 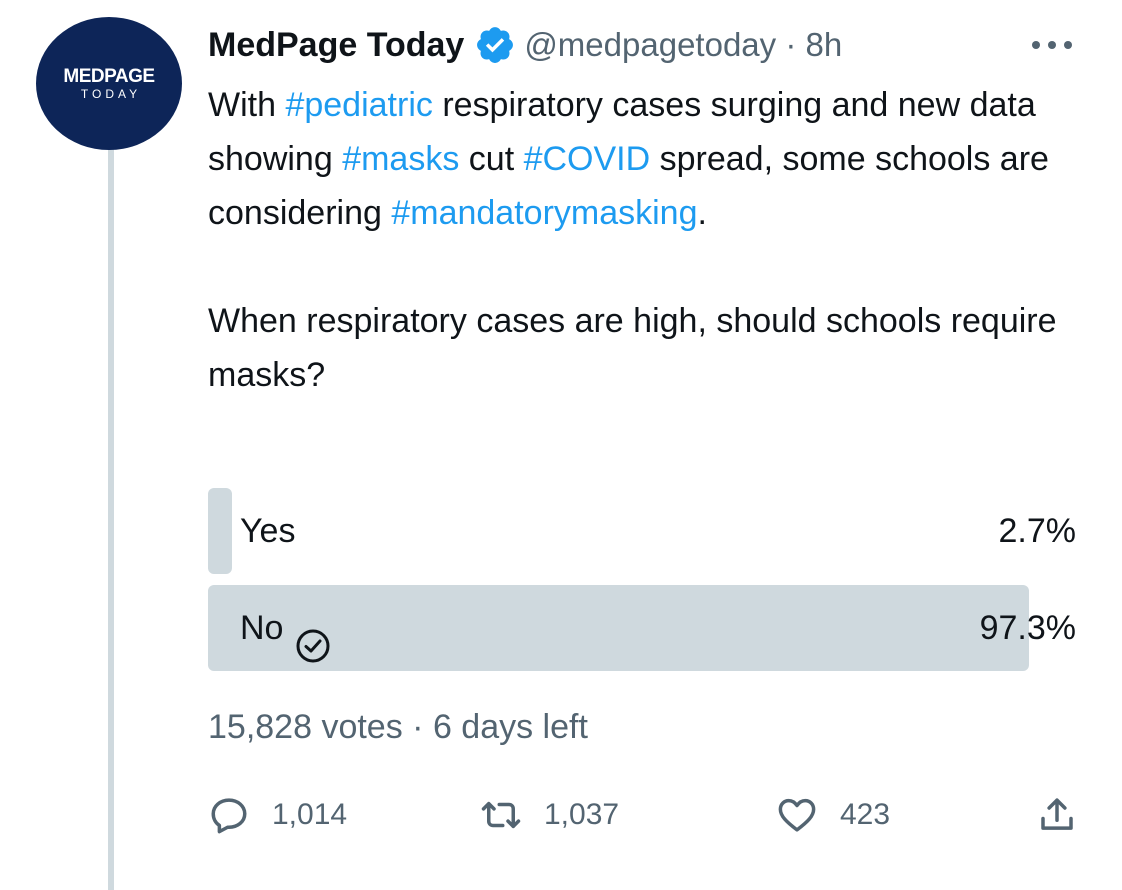 I want to click on tweet-time: 8h, so click(x=823, y=45).